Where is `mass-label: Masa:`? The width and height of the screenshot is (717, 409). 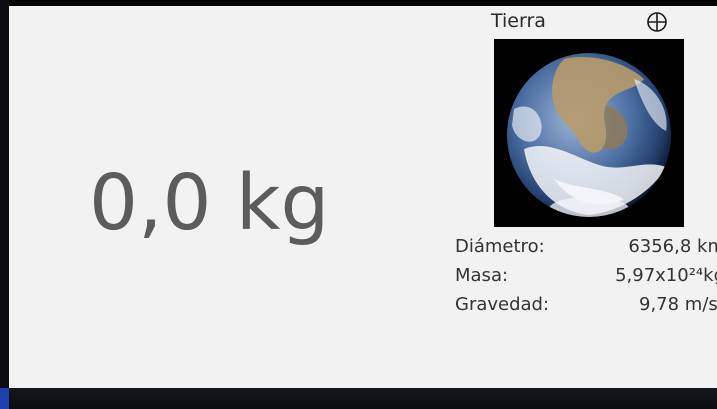 mass-label: Masa: is located at coordinates (482, 275).